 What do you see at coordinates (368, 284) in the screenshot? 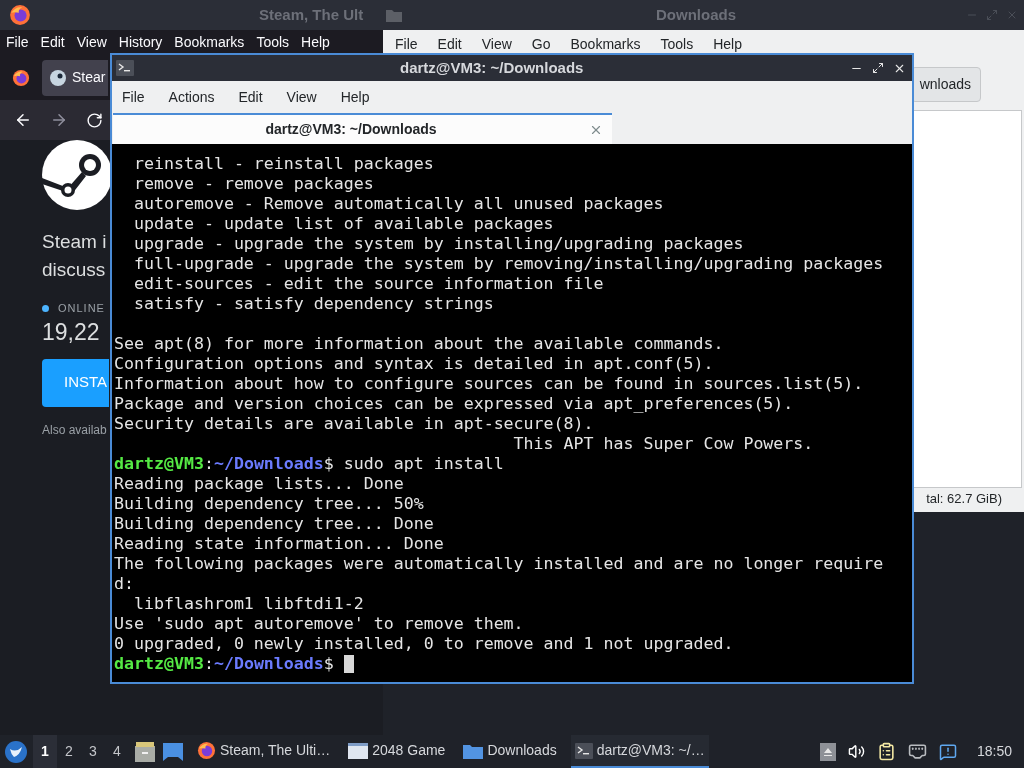
I see `terminal-line: edit-sources - edit the source information file` at bounding box center [368, 284].